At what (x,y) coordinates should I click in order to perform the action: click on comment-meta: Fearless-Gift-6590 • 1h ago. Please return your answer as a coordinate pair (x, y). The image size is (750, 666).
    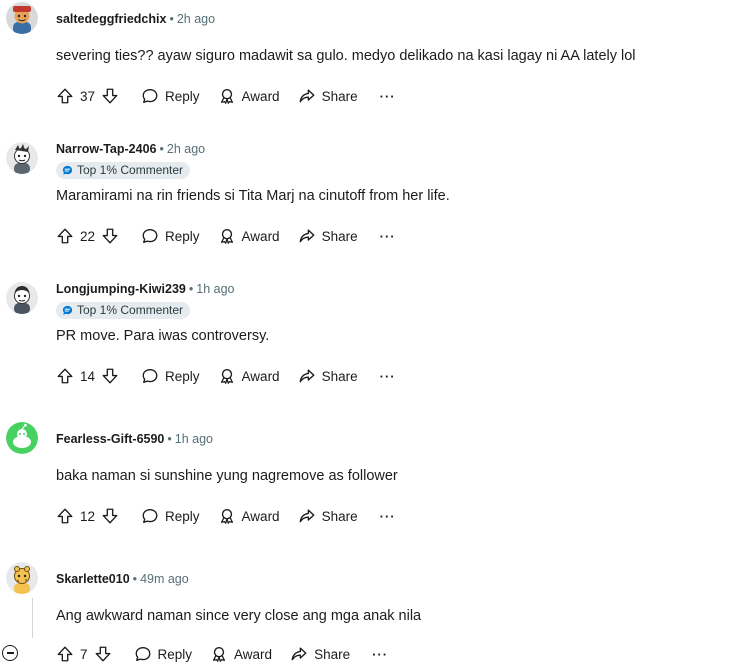
    Looking at the image, I should click on (134, 439).